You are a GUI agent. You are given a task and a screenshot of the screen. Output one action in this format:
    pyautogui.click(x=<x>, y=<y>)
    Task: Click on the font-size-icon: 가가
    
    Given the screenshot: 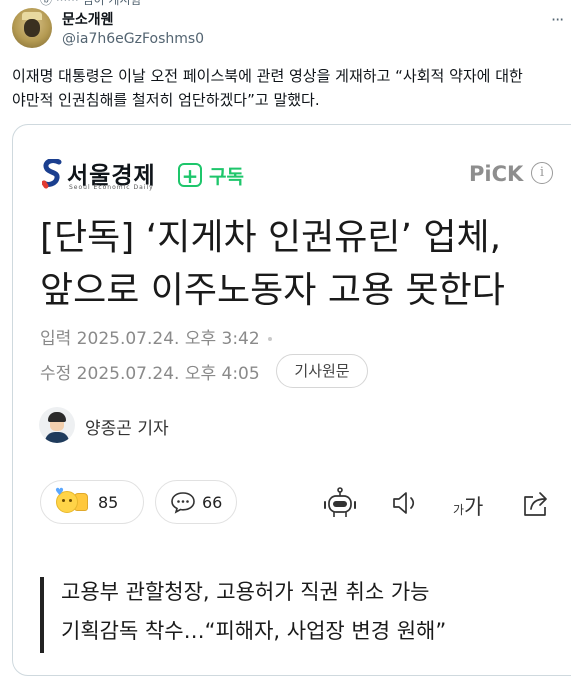 What is the action you would take?
    pyautogui.click(x=468, y=506)
    